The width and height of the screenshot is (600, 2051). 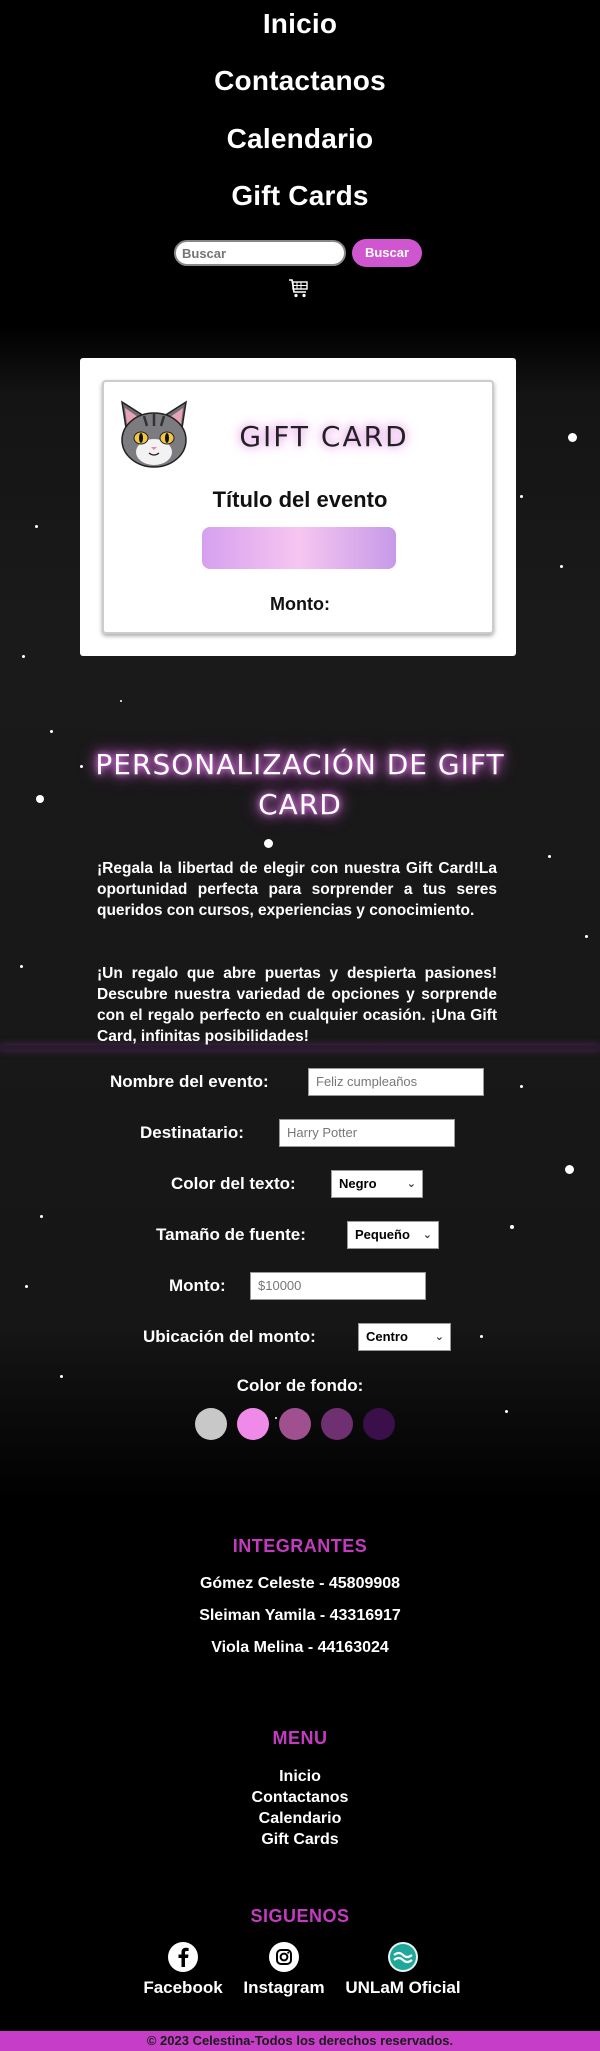 I want to click on follow-title: SIGUENOS, so click(x=300, y=1916).